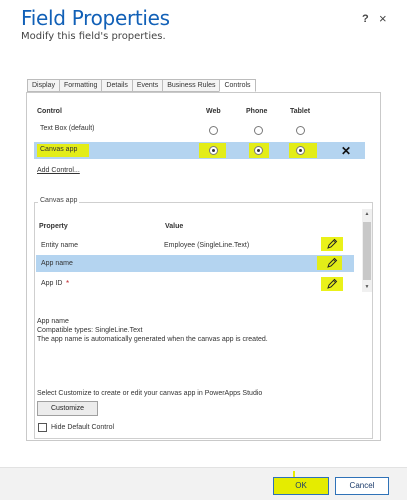  I want to click on tab-events: Events, so click(147, 85).